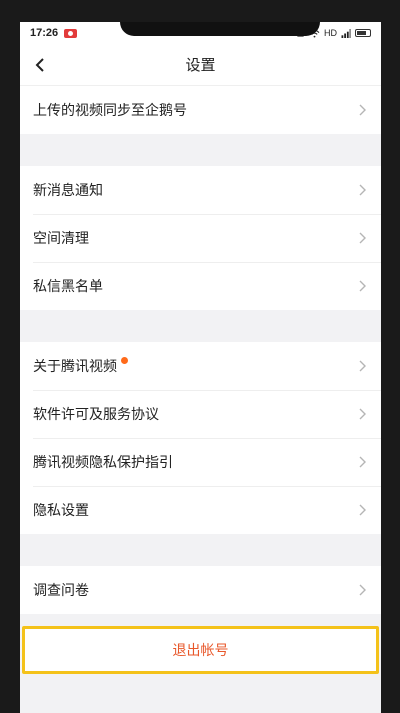 Image resolution: width=400 pixels, height=713 pixels. Describe the element at coordinates (96, 414) in the screenshot. I see `list-item-label: 软件许可及服务协议` at that location.